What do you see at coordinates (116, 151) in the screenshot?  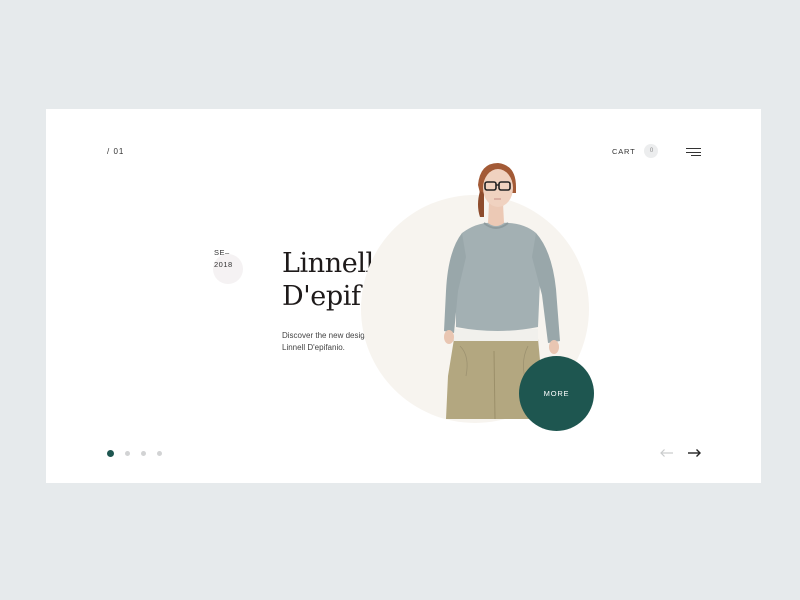 I see `slide-index: / 01` at bounding box center [116, 151].